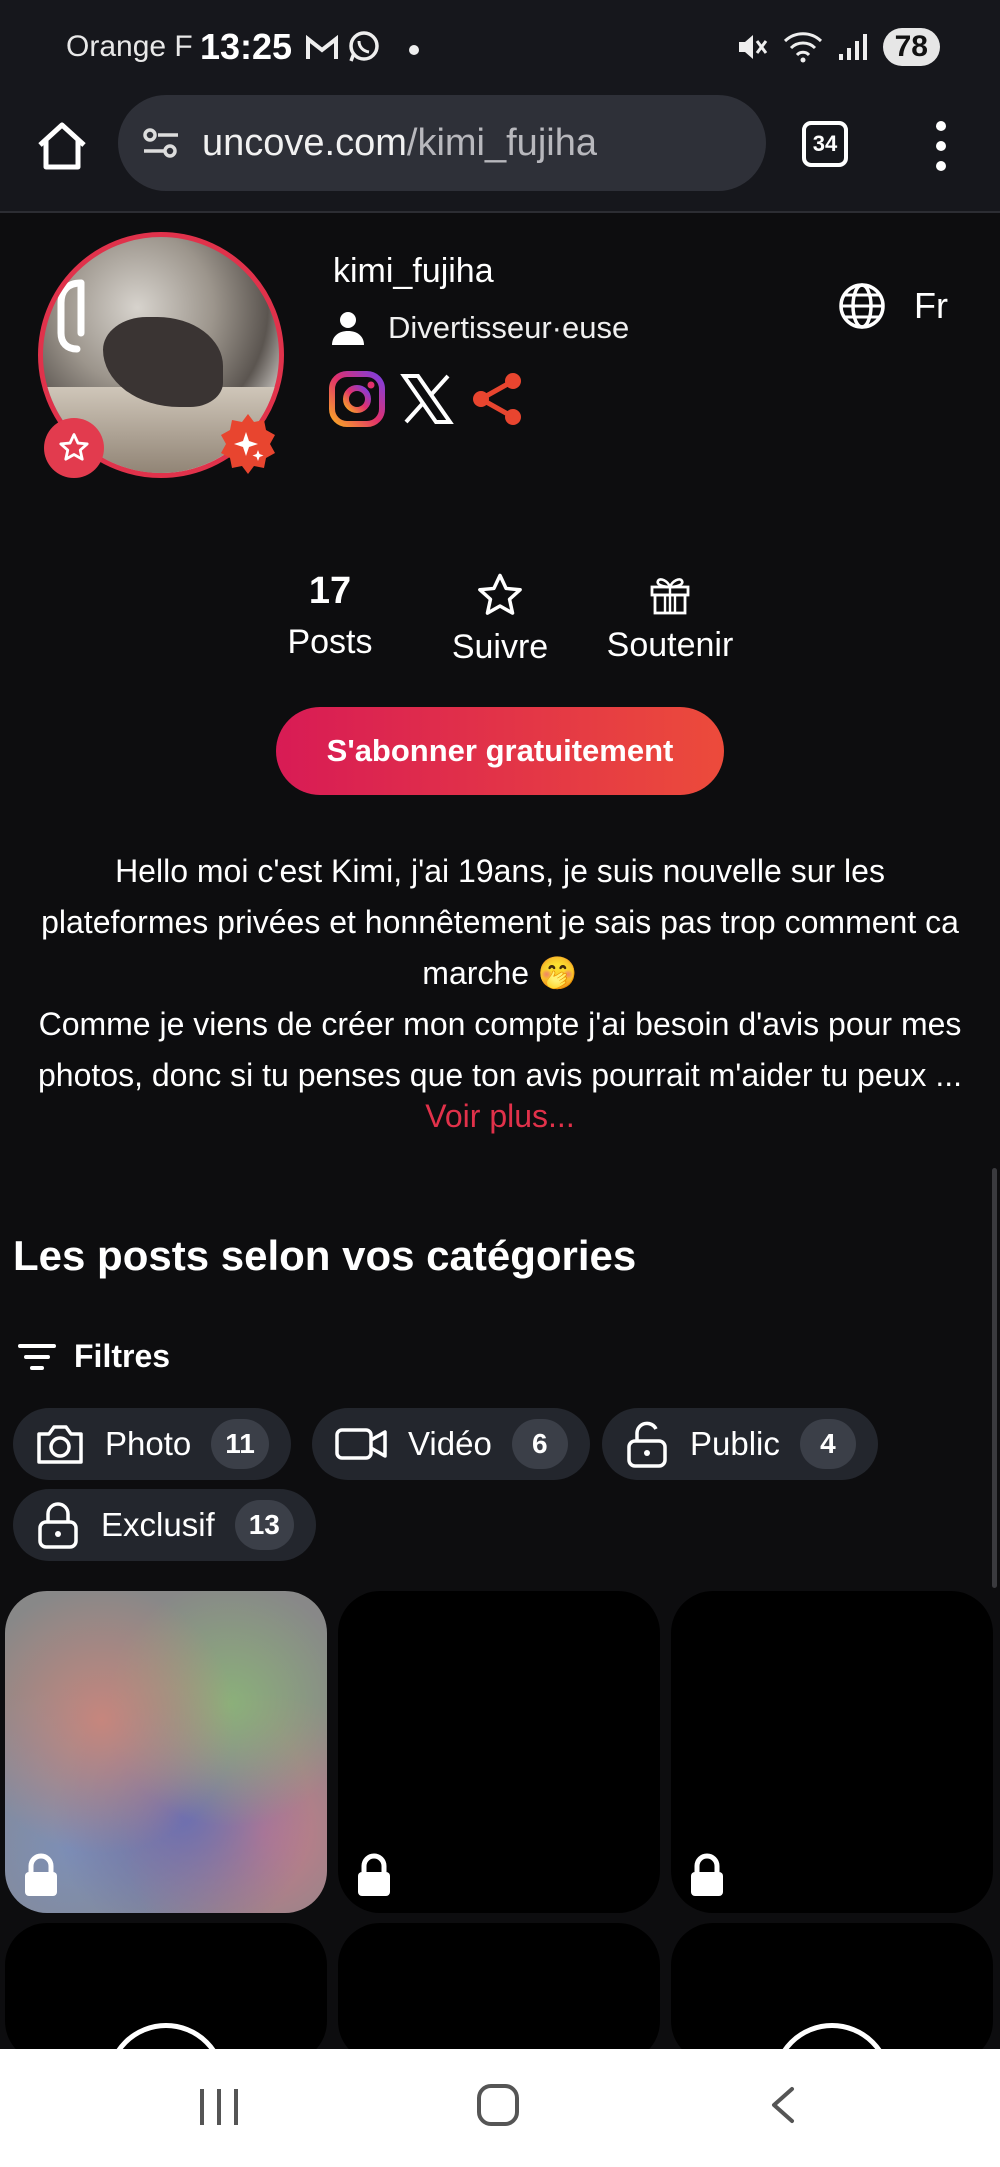 This screenshot has width=1000, height=2167. What do you see at coordinates (240, 1444) in the screenshot?
I see `chip-count: 11` at bounding box center [240, 1444].